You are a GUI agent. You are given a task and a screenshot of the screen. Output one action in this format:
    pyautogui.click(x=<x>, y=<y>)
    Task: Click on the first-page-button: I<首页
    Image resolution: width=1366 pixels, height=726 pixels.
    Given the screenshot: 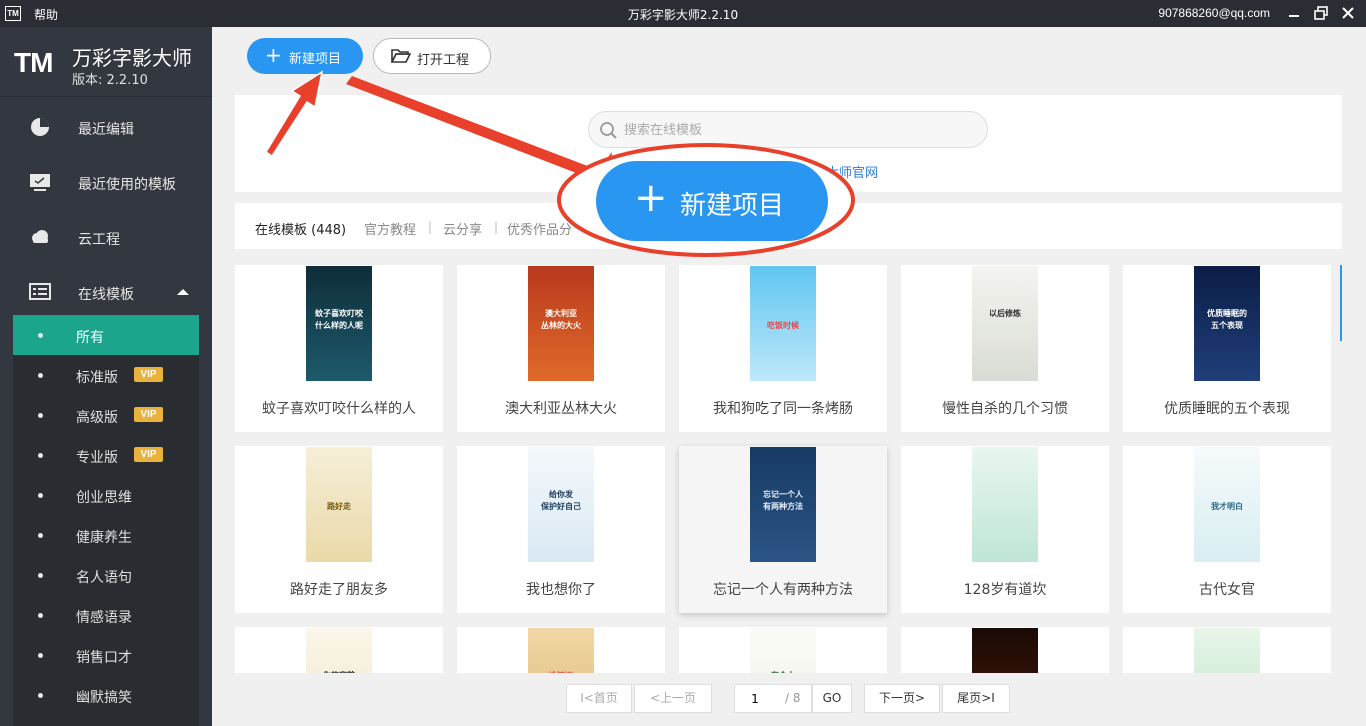 What is the action you would take?
    pyautogui.click(x=599, y=698)
    